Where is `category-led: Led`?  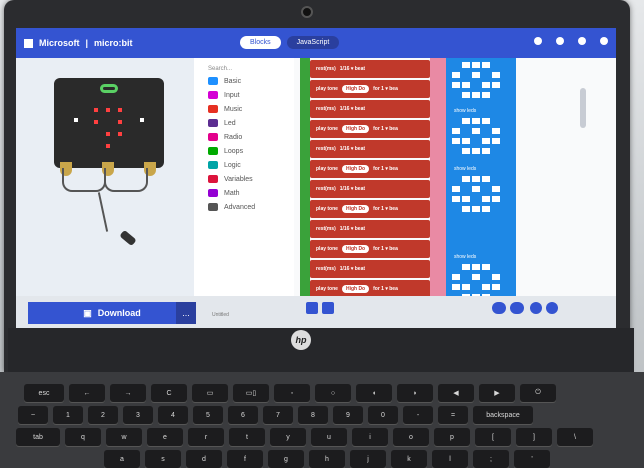 category-led: Led is located at coordinates (251, 123).